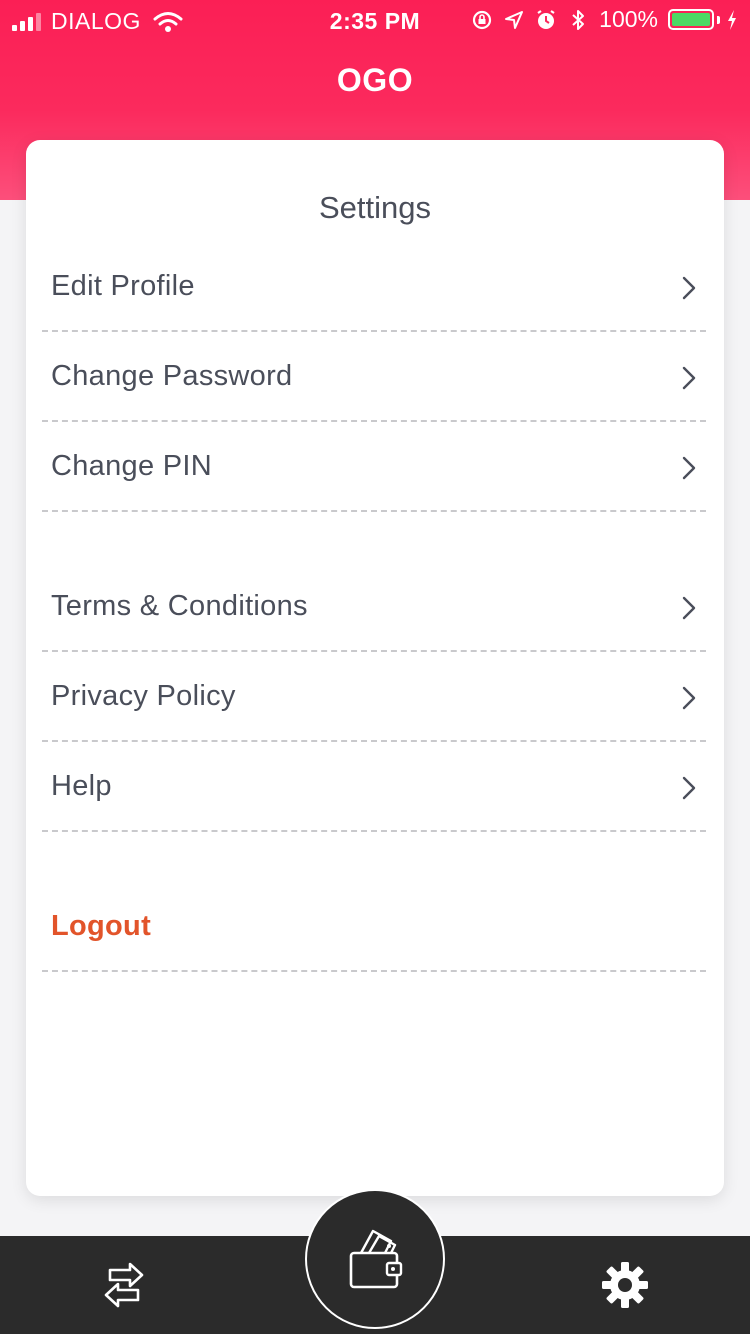 The height and width of the screenshot is (1334, 750). I want to click on alarm-icon, so click(546, 19).